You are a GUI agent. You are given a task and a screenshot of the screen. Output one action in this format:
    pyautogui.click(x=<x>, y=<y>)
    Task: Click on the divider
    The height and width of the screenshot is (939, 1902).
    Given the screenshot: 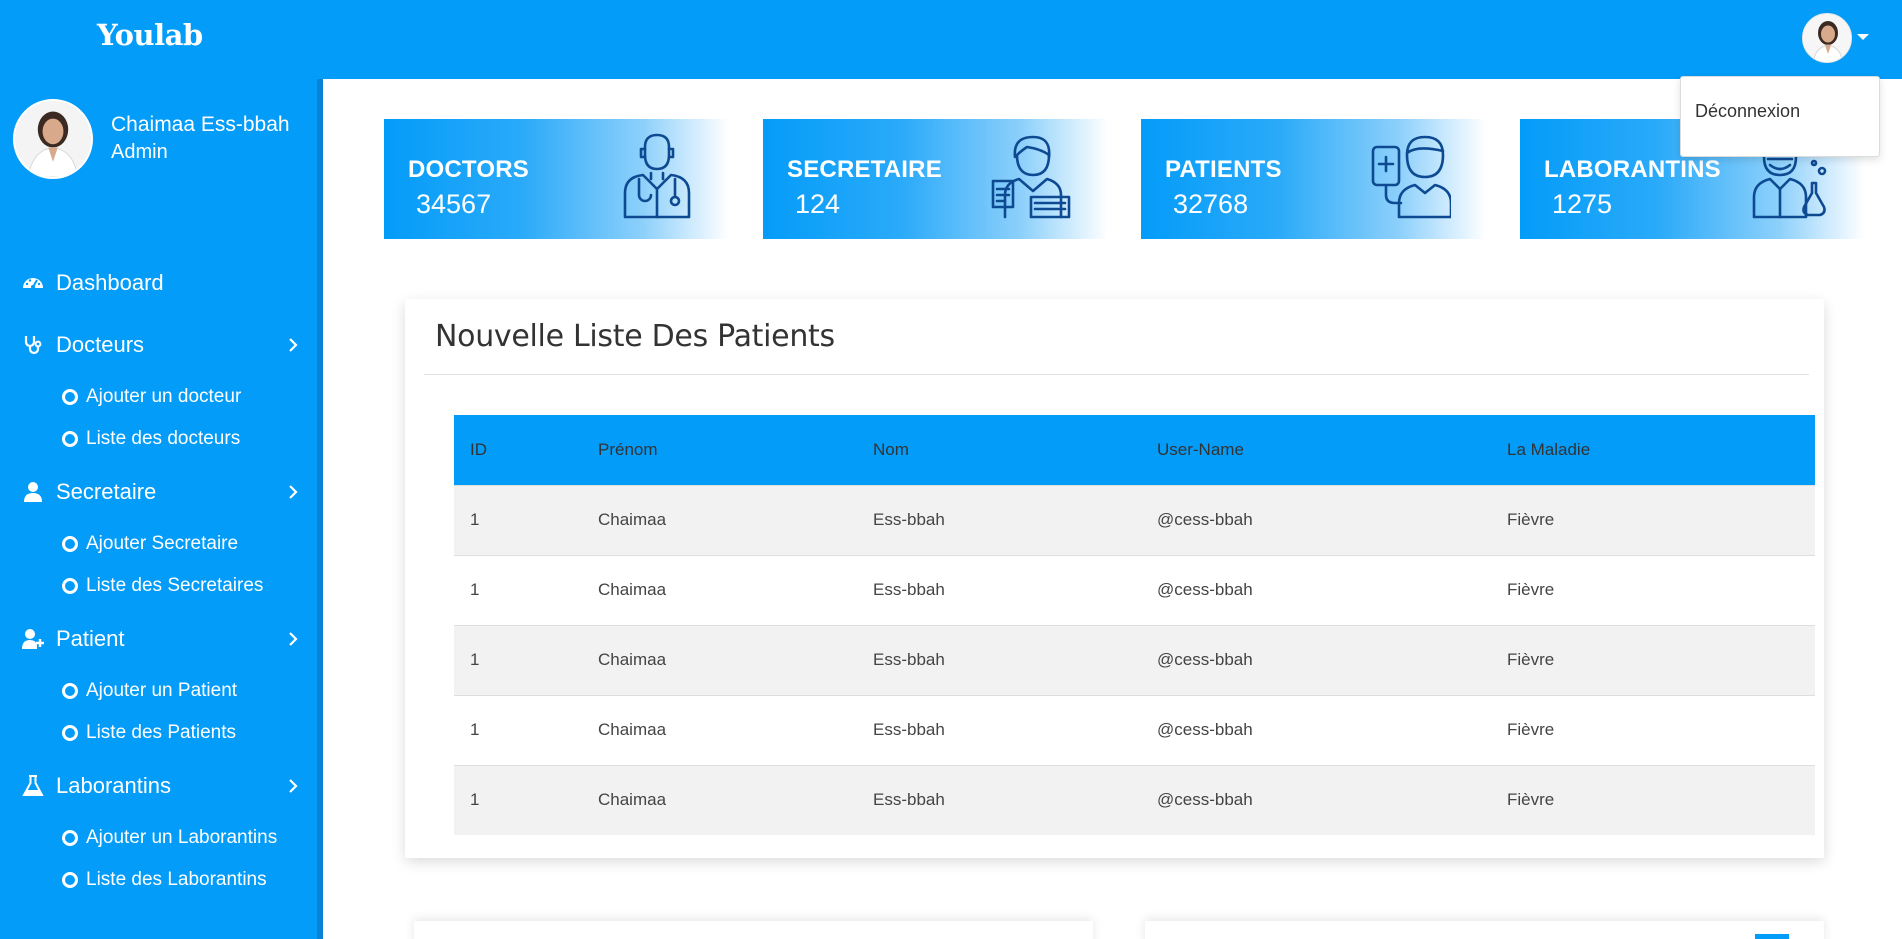 What is the action you would take?
    pyautogui.click(x=1116, y=374)
    